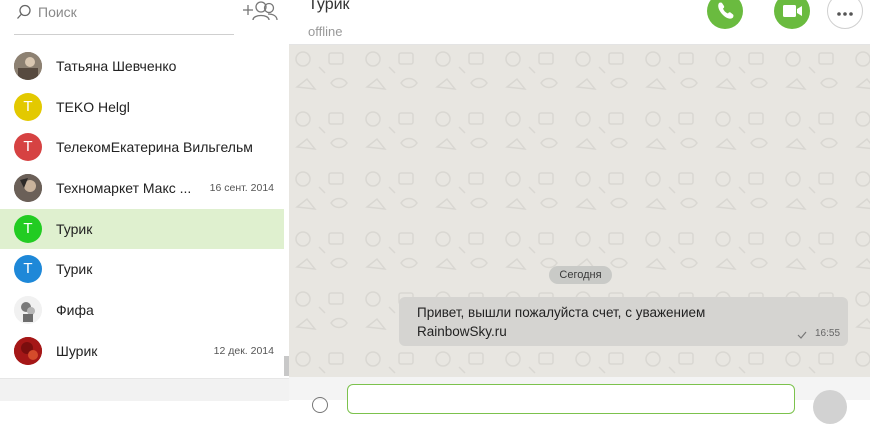 This screenshot has width=870, height=424. Describe the element at coordinates (142, 351) in the screenshot. I see `contact-item: Шурик 12 дек. 2014` at that location.